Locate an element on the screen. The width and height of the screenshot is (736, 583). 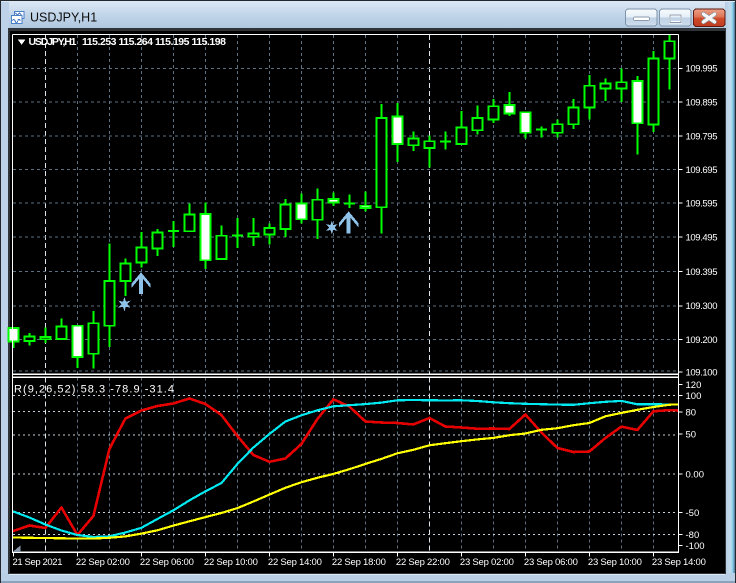
svg-text: 22 Sep 10:00 is located at coordinates (231, 562).